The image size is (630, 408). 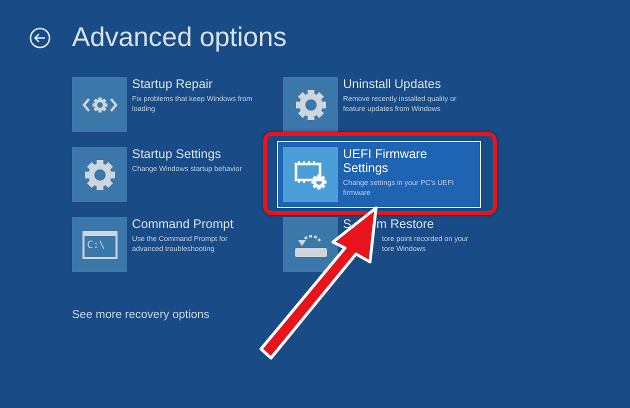 What do you see at coordinates (177, 154) in the screenshot?
I see `option-title: Startup Settings` at bounding box center [177, 154].